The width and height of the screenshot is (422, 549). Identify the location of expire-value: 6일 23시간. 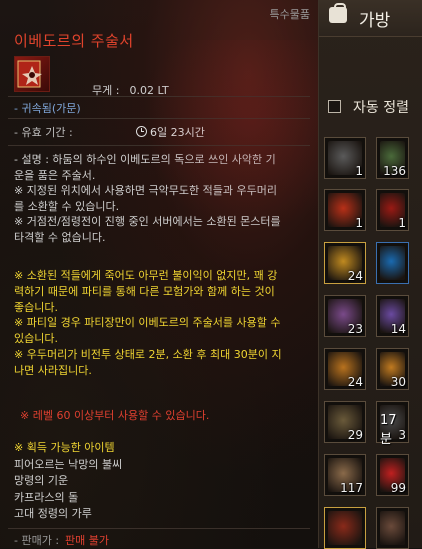
(177, 132).